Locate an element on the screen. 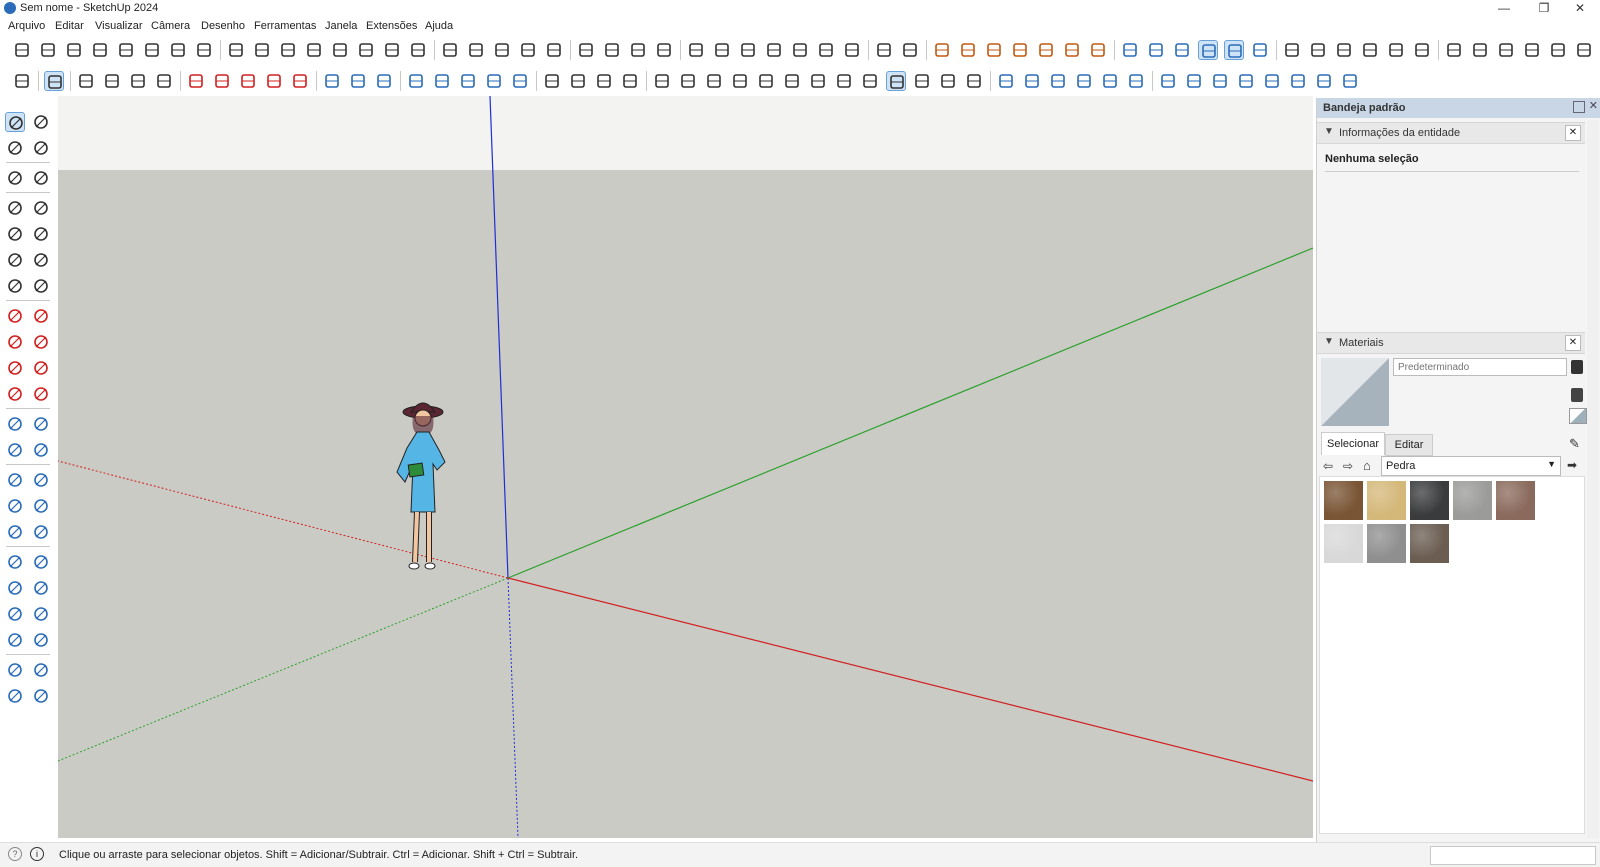 Image resolution: width=1600 pixels, height=867 pixels. toolbar-icon-20-icon is located at coordinates (528, 50).